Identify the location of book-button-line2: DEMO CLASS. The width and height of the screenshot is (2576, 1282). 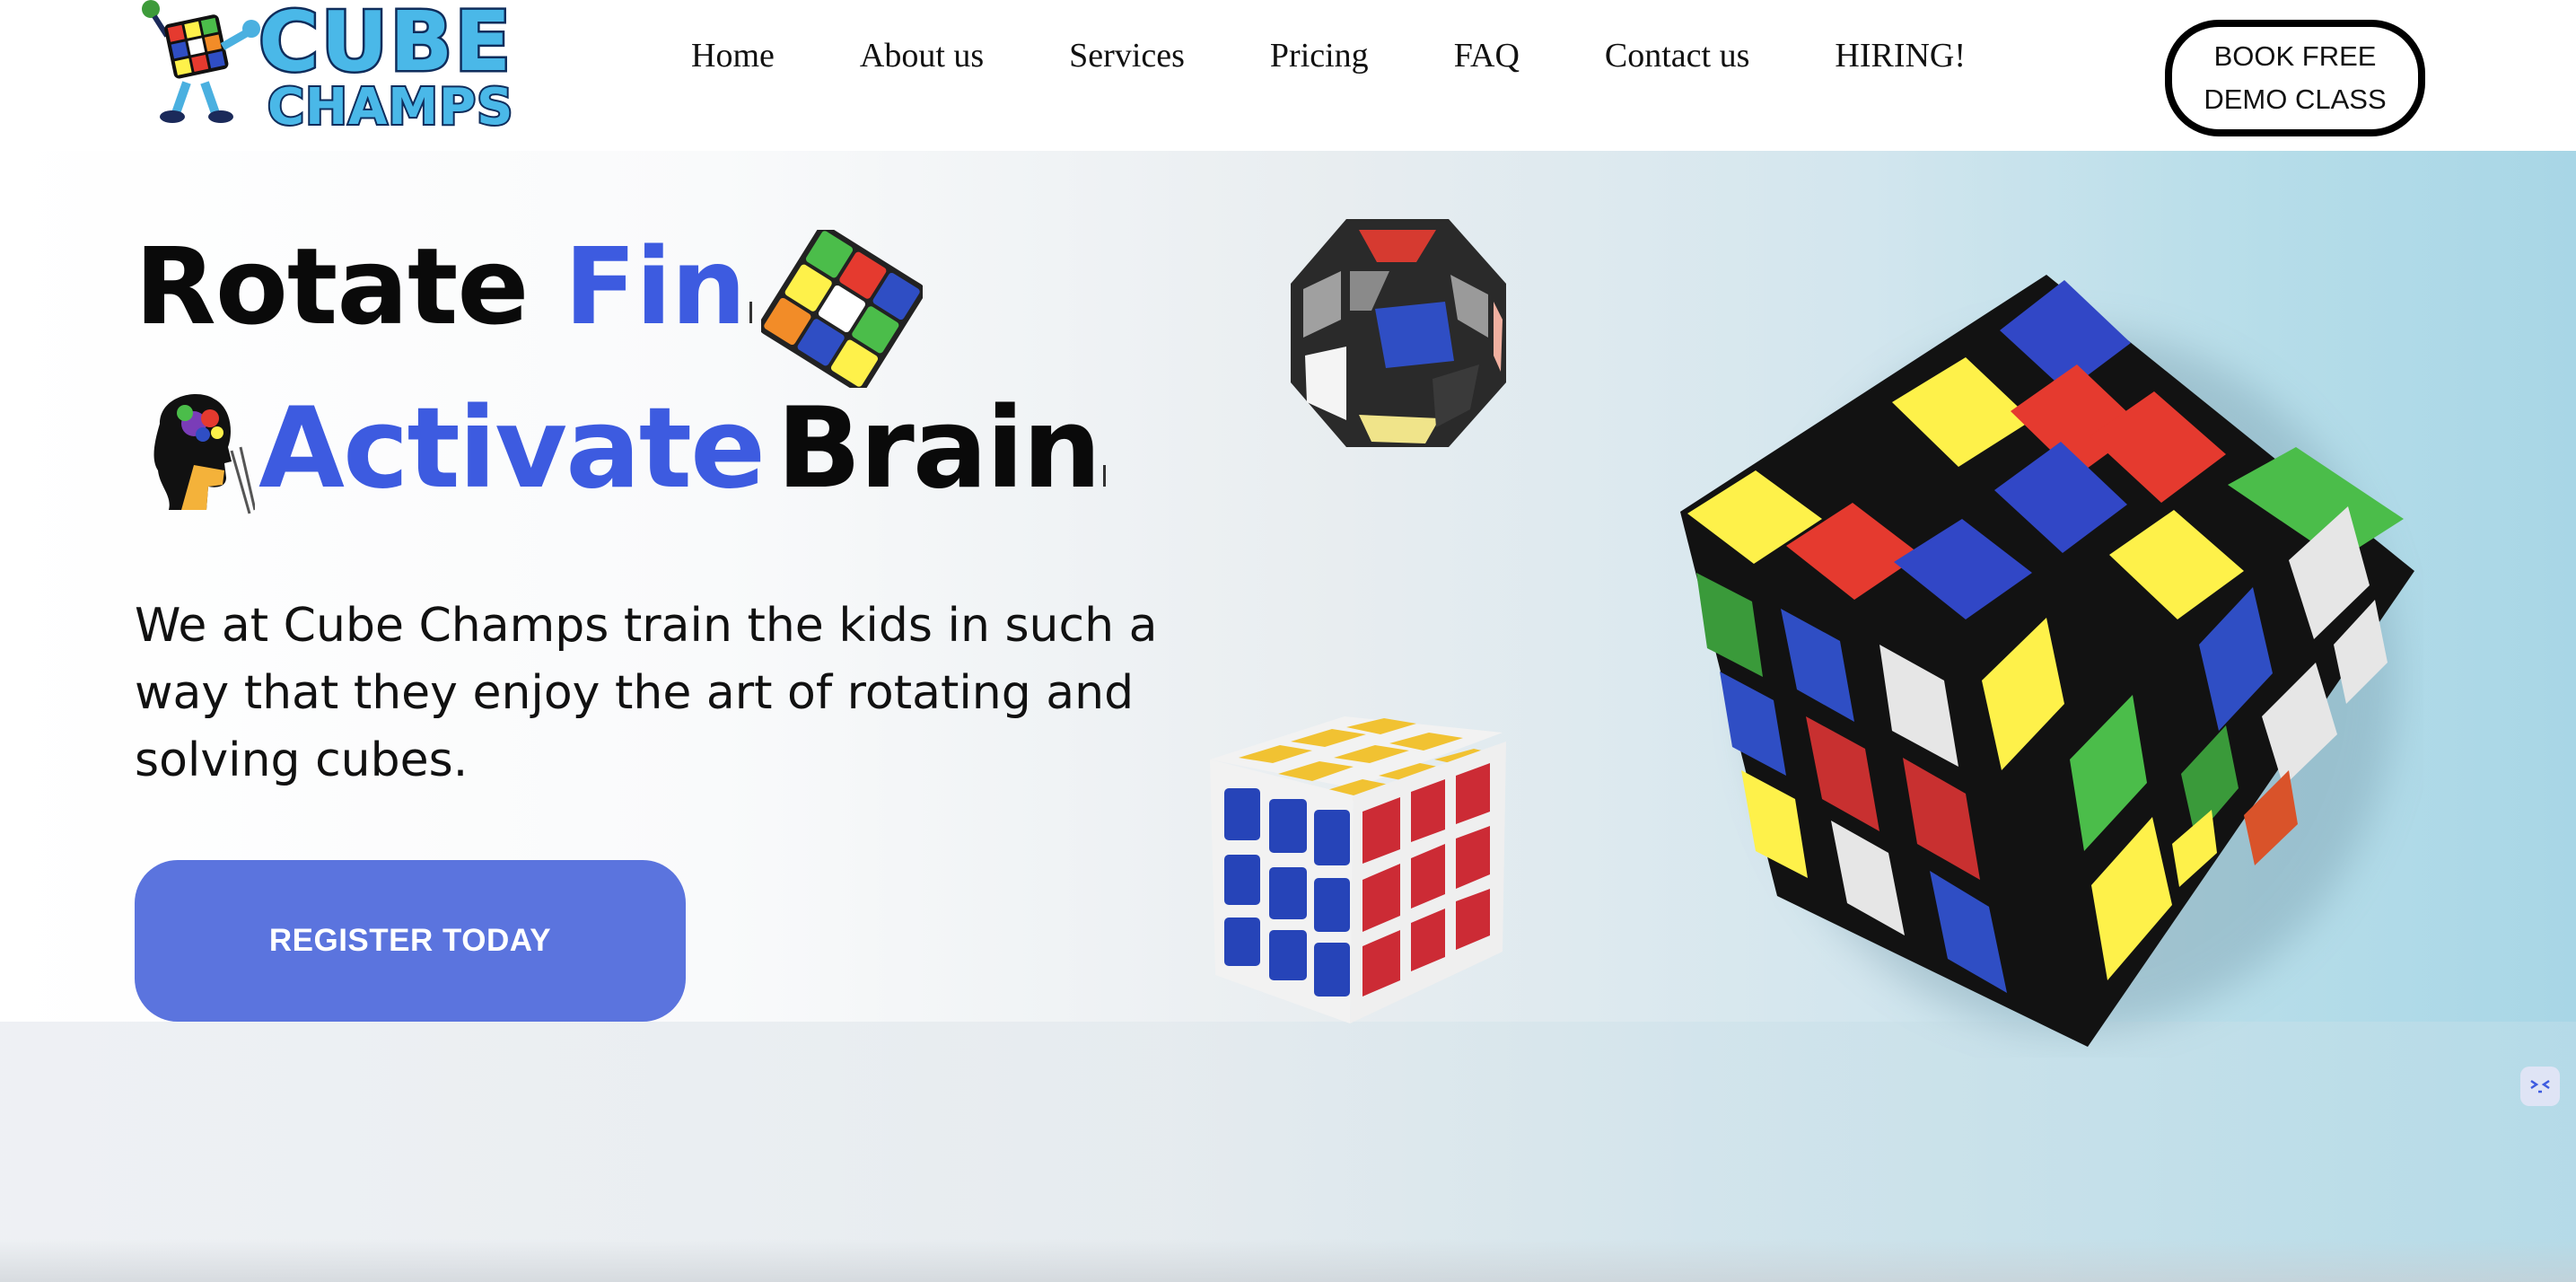
(2295, 99).